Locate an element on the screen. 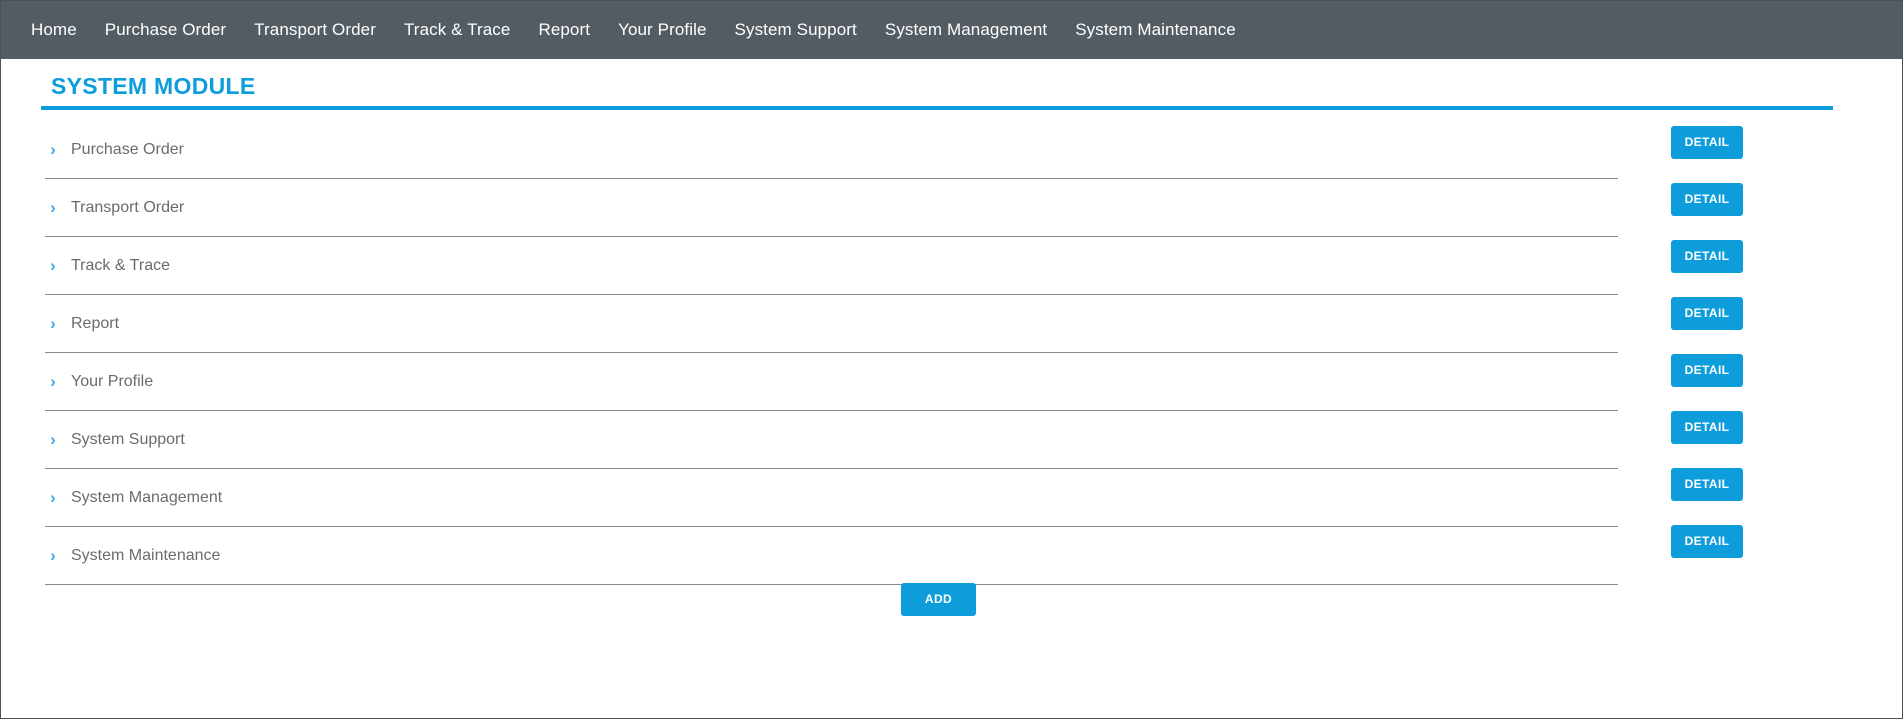 The height and width of the screenshot is (719, 1903). nav-item-system-management: System Management is located at coordinates (966, 30).